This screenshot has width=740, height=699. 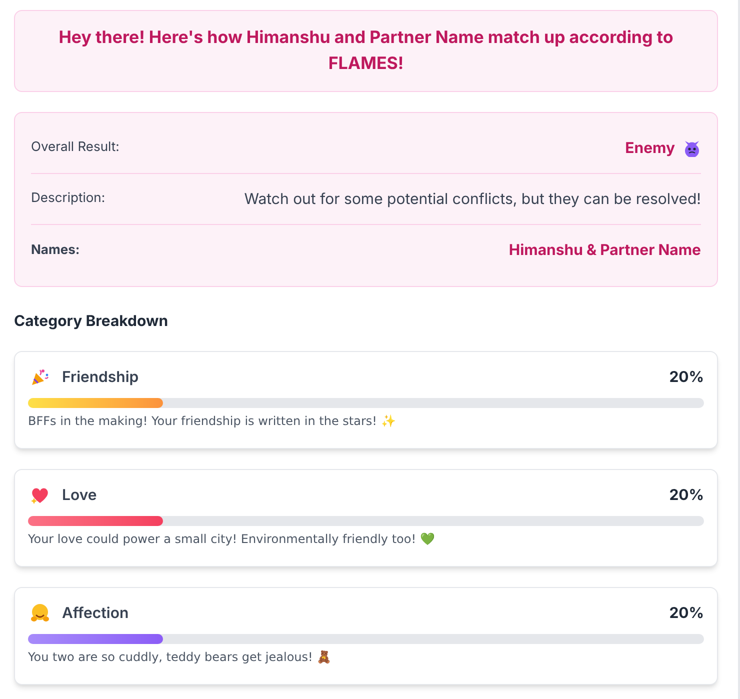 I want to click on category-name: Affection, so click(x=95, y=613).